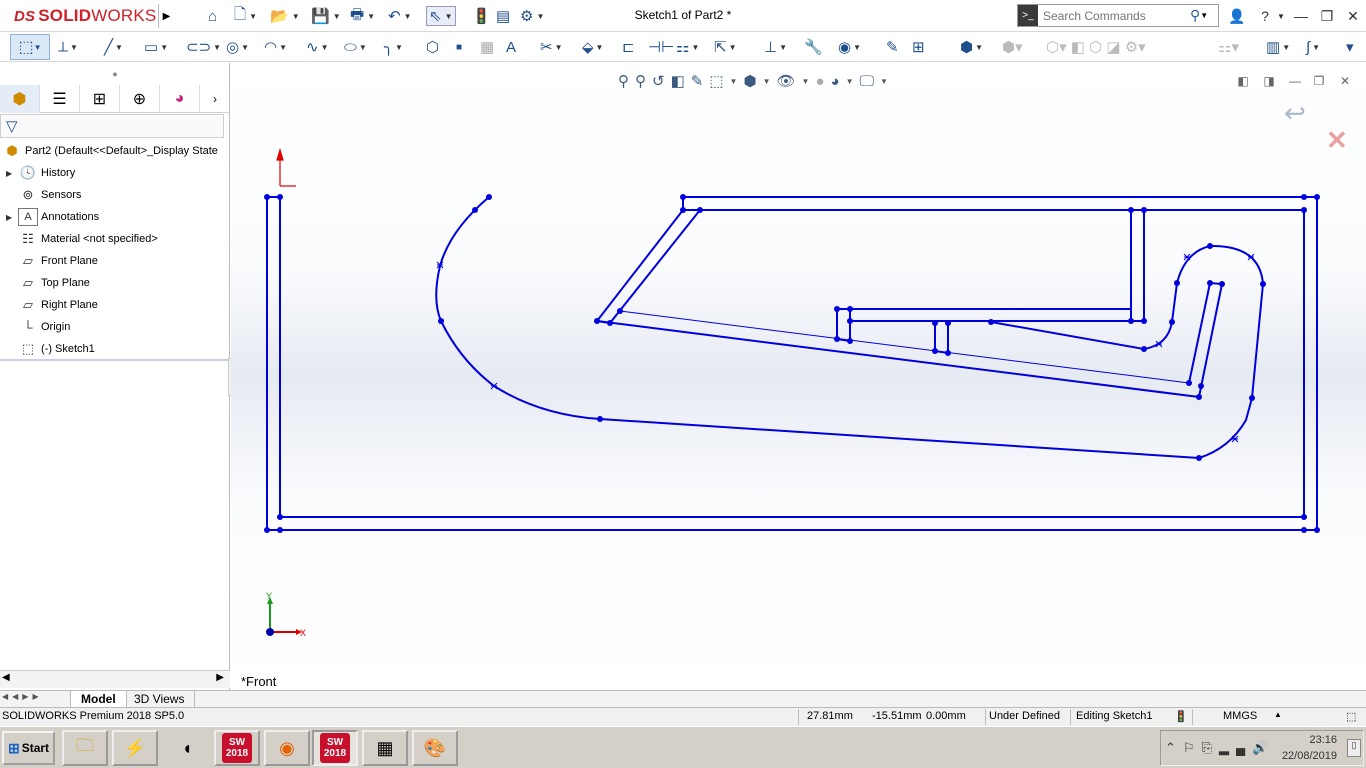  What do you see at coordinates (1281, 16) in the screenshot?
I see `help-dropdown-icon: ▼` at bounding box center [1281, 16].